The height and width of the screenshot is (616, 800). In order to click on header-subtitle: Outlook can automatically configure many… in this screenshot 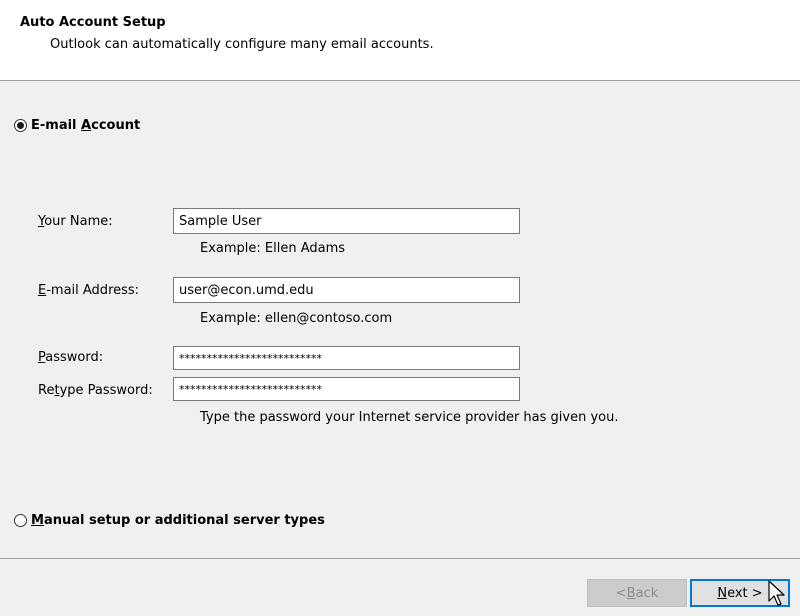, I will do `click(242, 44)`.